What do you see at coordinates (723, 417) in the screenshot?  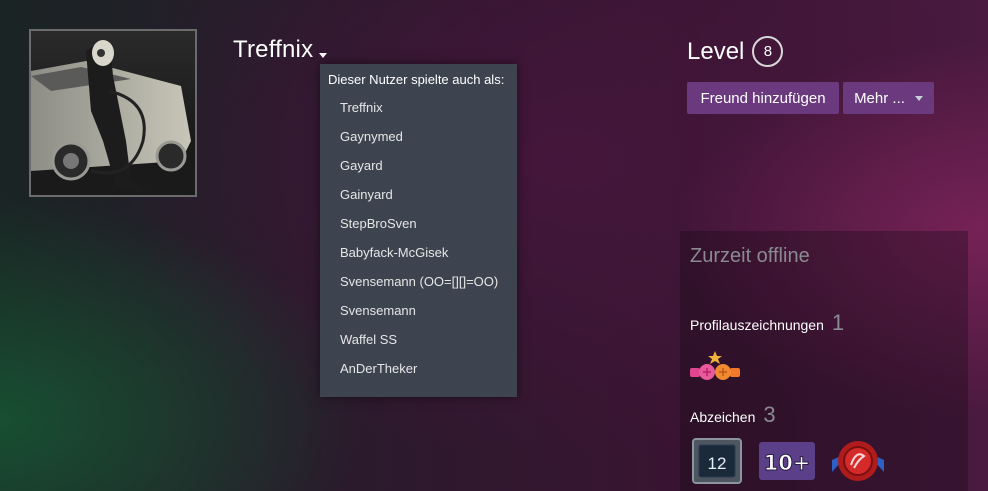 I see `badges-label: Abzeichen` at bounding box center [723, 417].